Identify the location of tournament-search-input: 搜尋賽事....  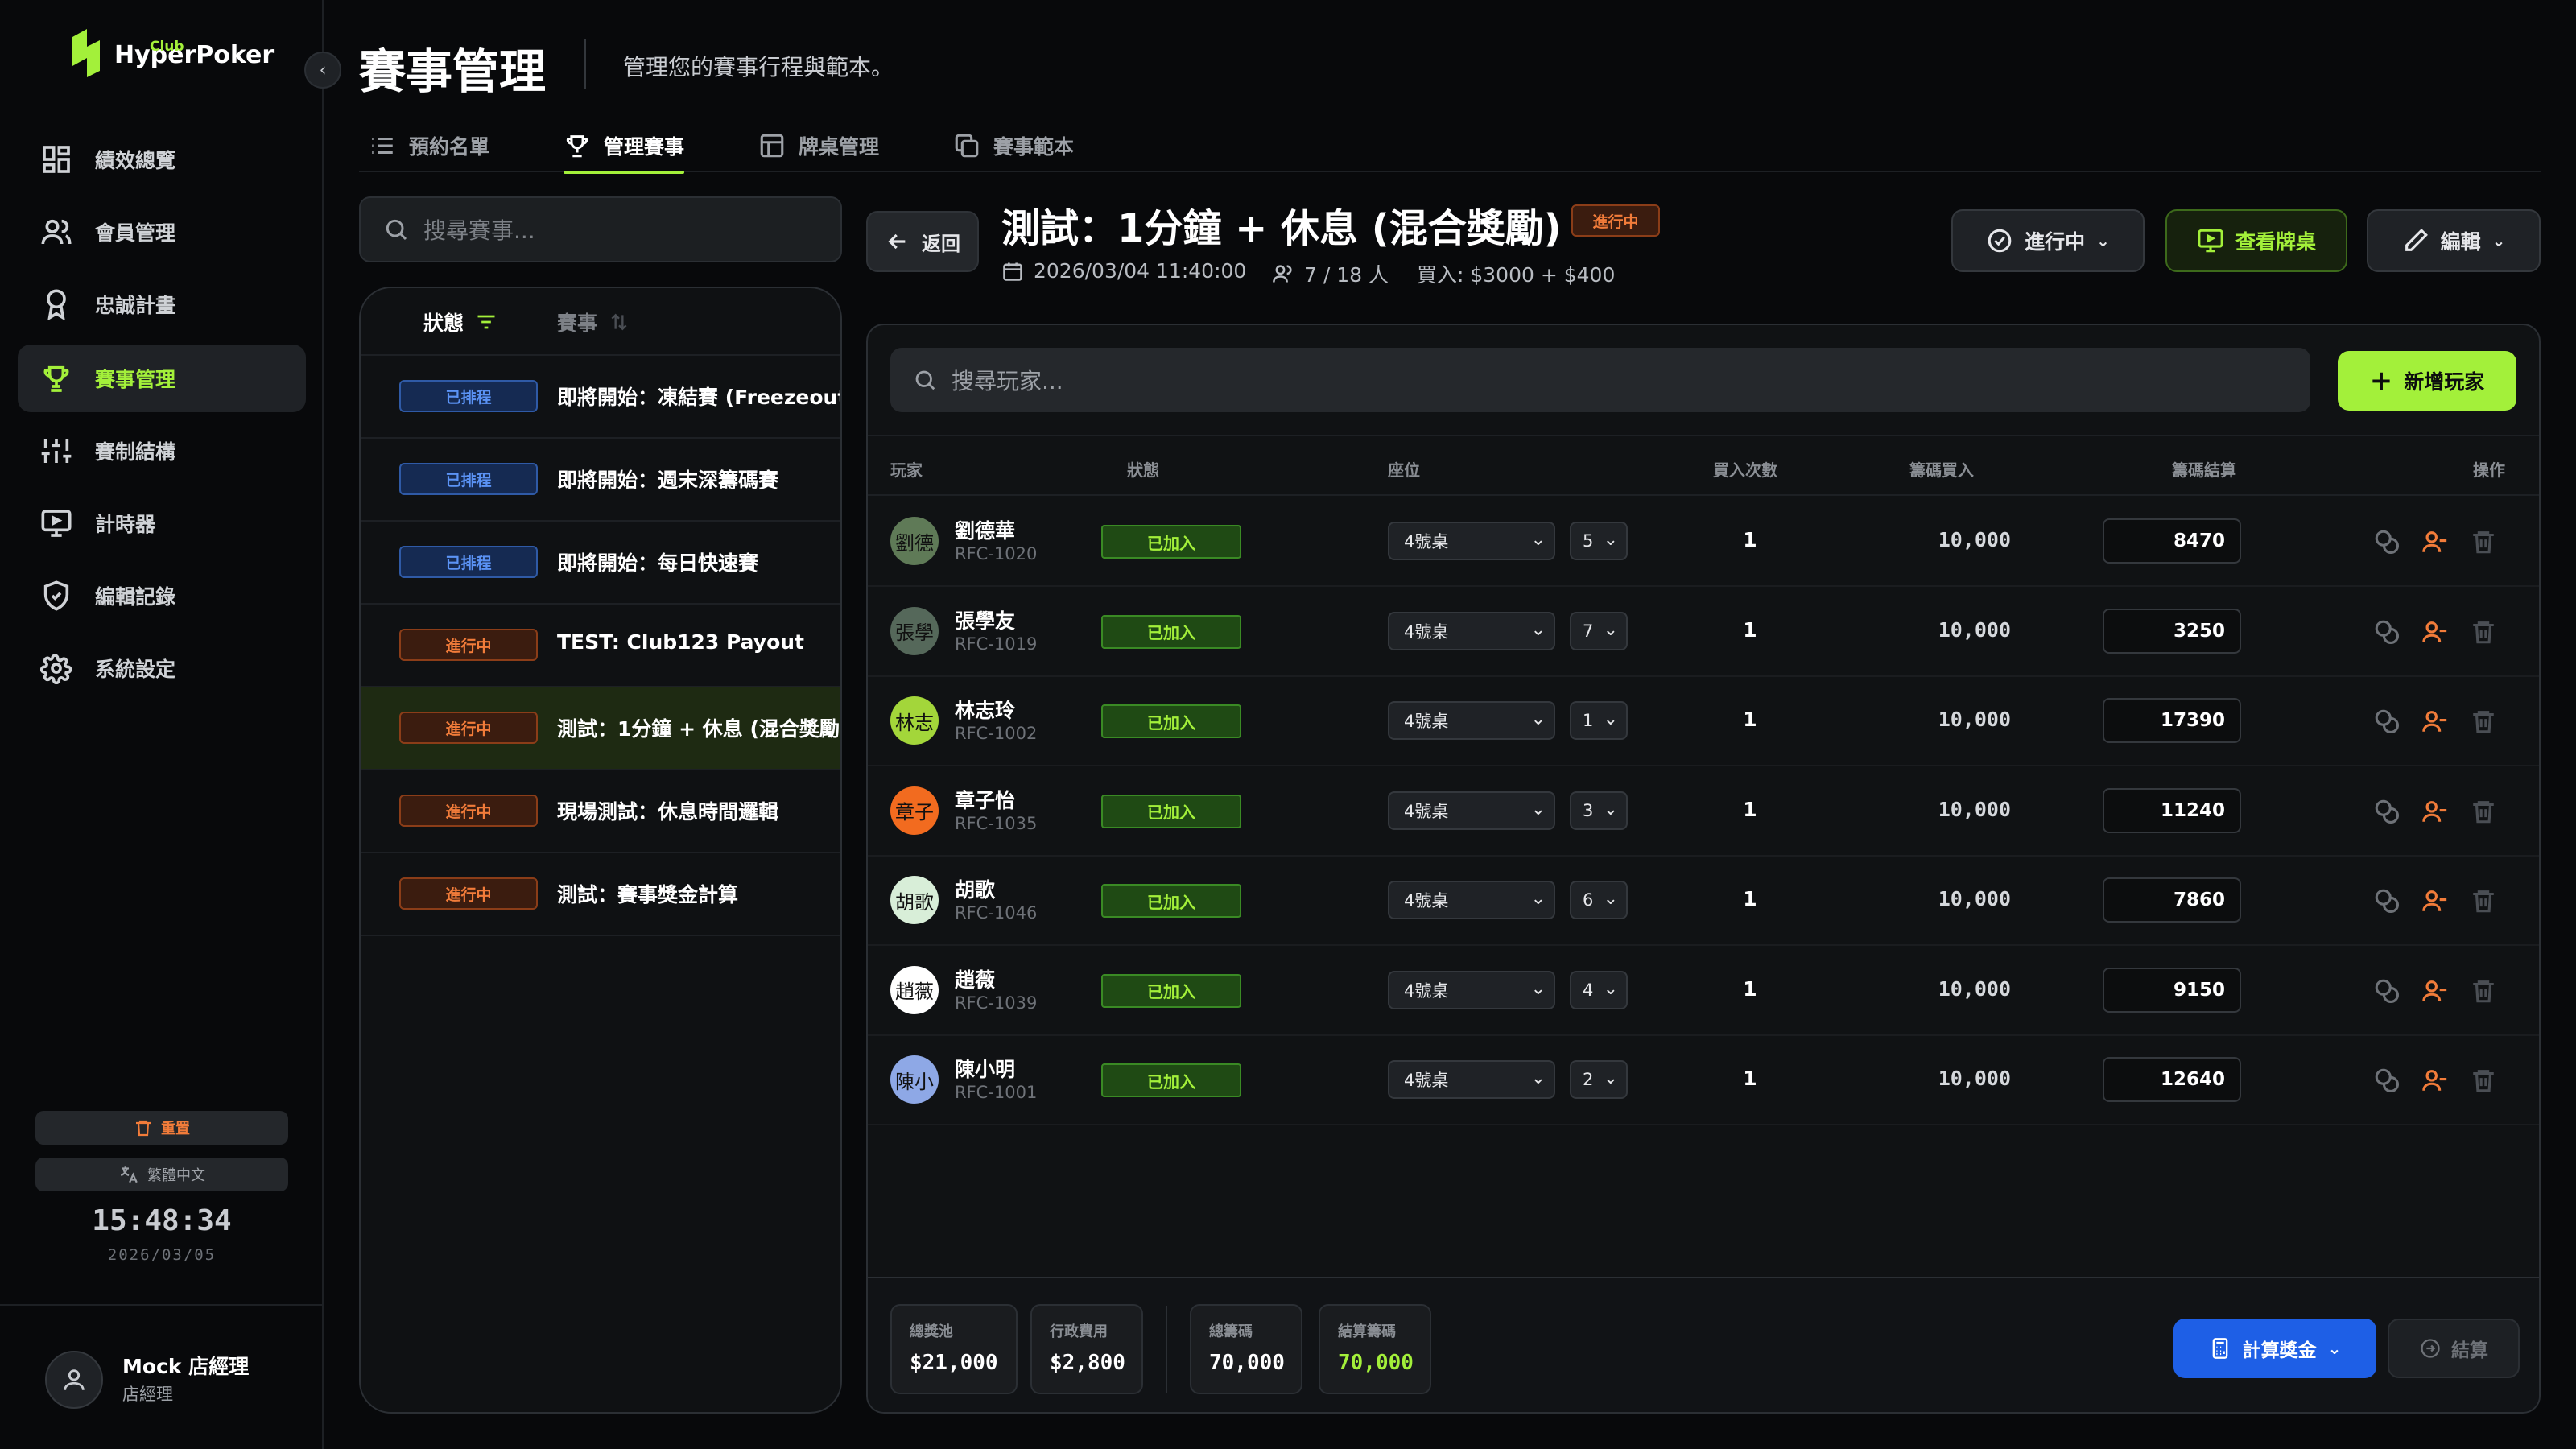
(600, 229).